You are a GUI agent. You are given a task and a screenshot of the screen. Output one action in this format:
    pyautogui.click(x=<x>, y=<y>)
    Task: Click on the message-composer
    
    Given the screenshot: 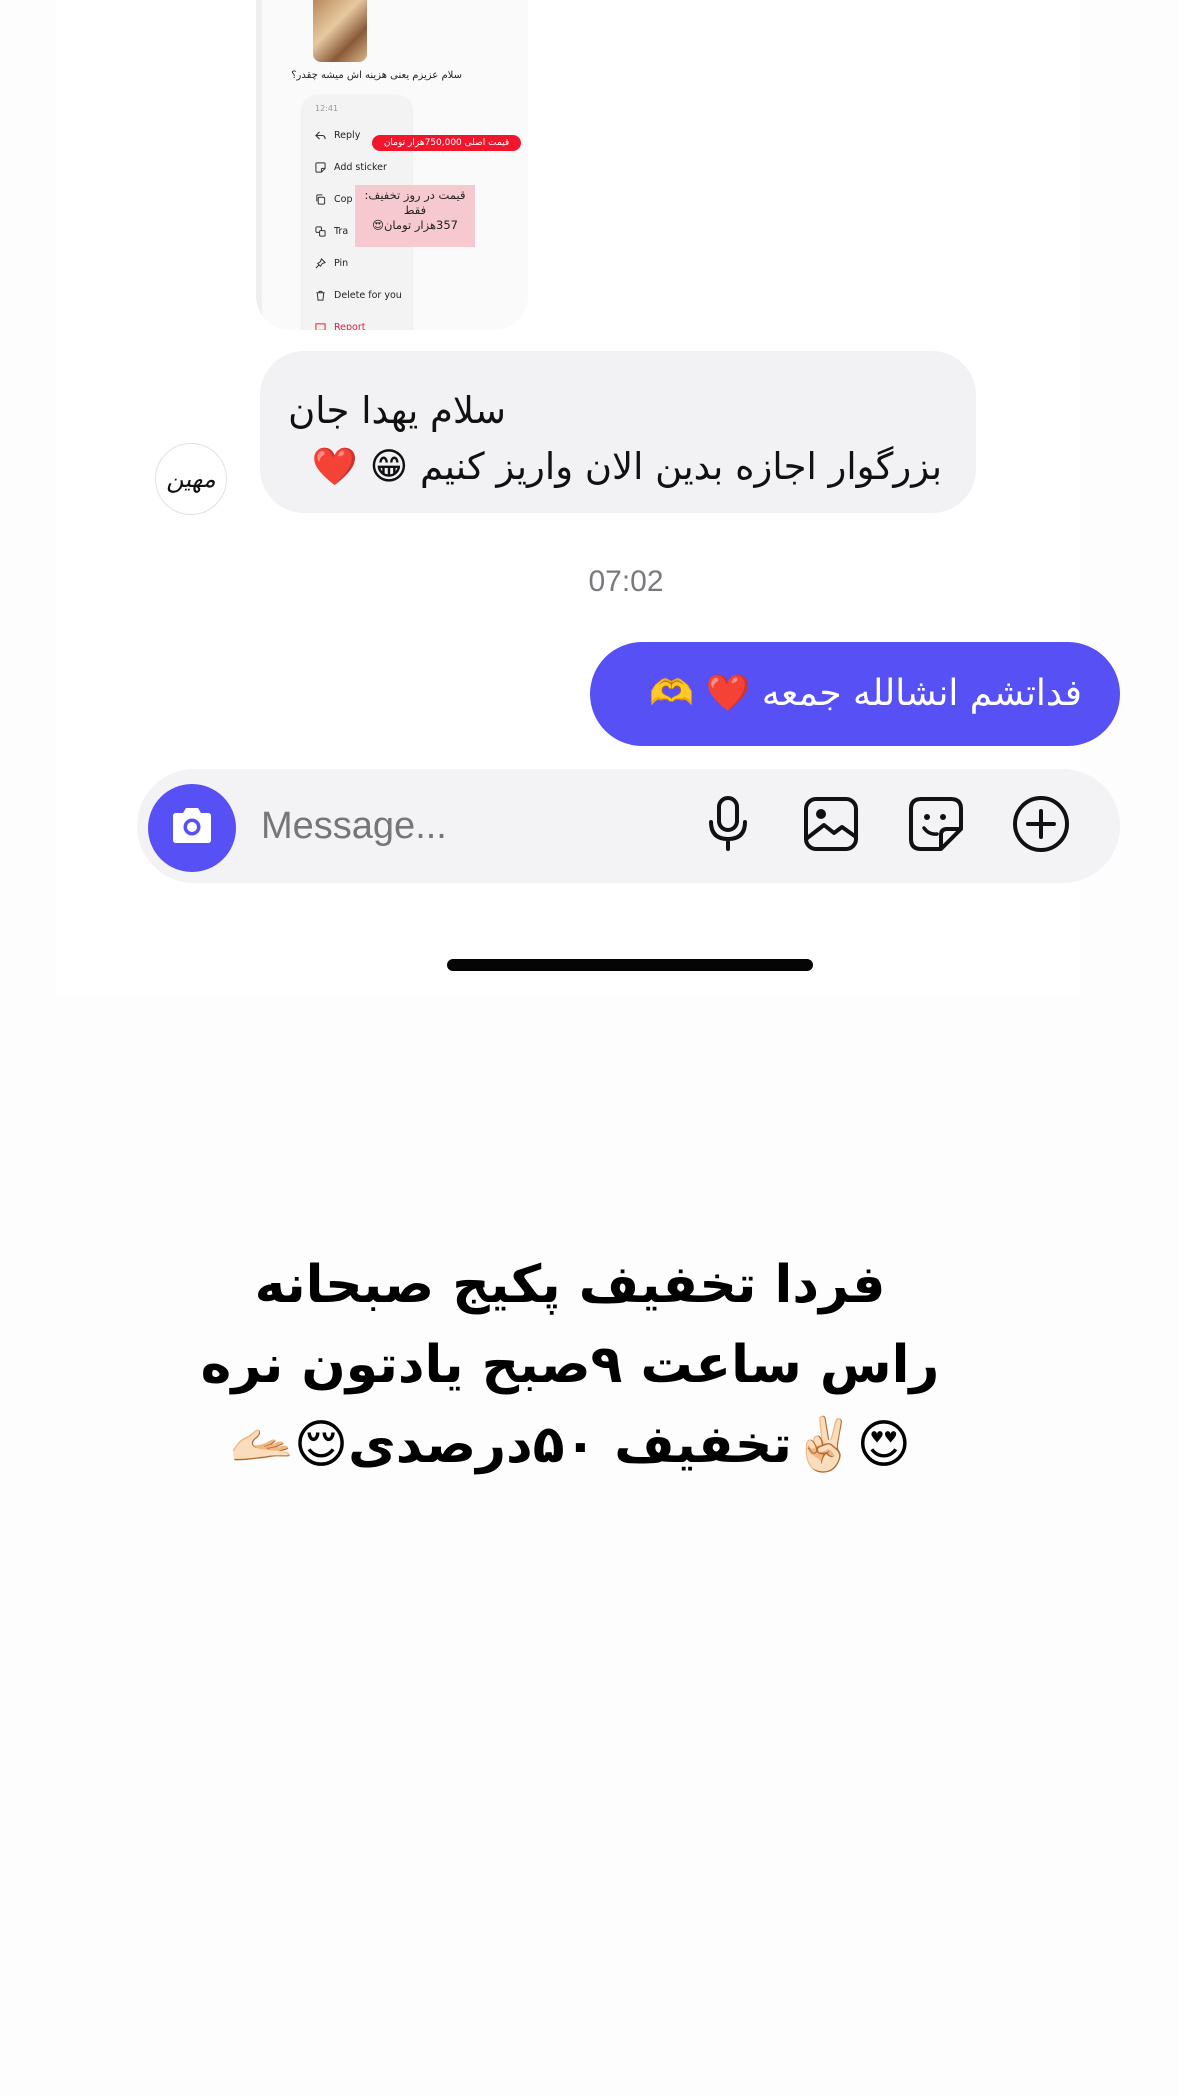 What is the action you would take?
    pyautogui.click(x=628, y=826)
    